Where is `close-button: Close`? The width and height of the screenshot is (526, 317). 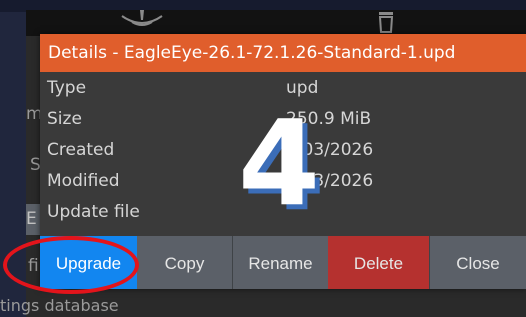 close-button: Close is located at coordinates (478, 262).